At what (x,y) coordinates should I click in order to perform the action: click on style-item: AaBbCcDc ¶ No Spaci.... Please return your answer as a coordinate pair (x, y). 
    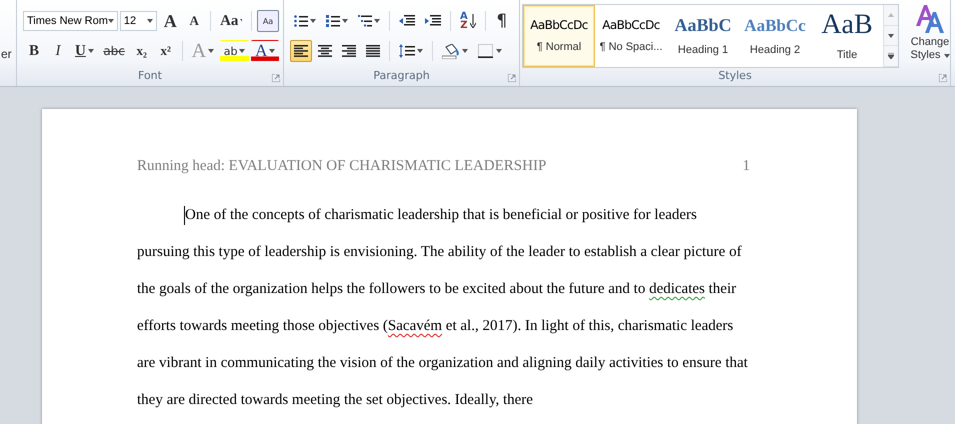
    Looking at the image, I should click on (631, 36).